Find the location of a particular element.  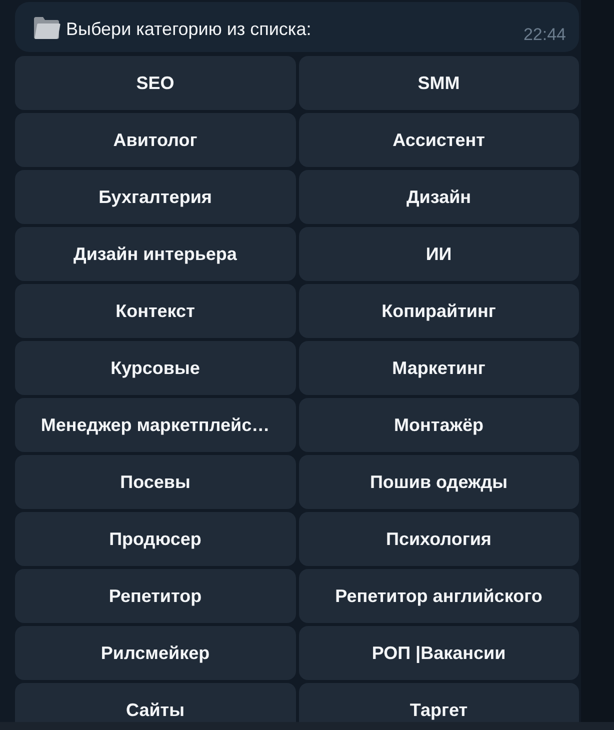

message-text: Выбери категорию из списка: is located at coordinates (189, 29).